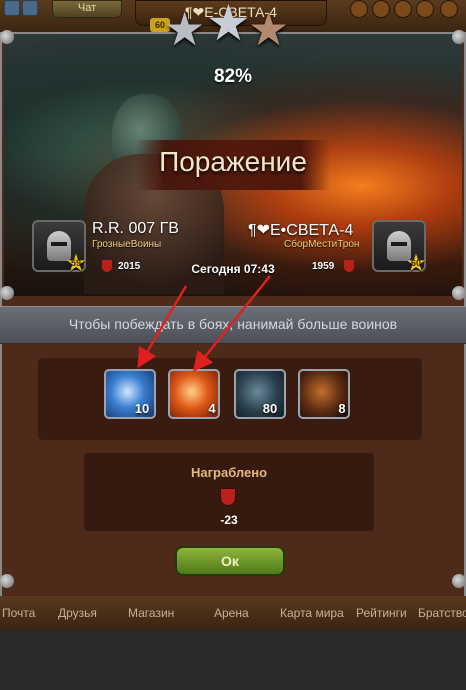 This screenshot has width=466, height=690. I want to click on nav-world-map: Карта мира, so click(312, 613).